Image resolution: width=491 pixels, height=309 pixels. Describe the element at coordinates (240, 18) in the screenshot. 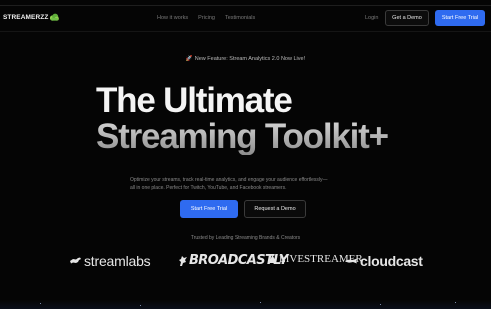

I see `nav-link-testimonials: Testimonials` at that location.